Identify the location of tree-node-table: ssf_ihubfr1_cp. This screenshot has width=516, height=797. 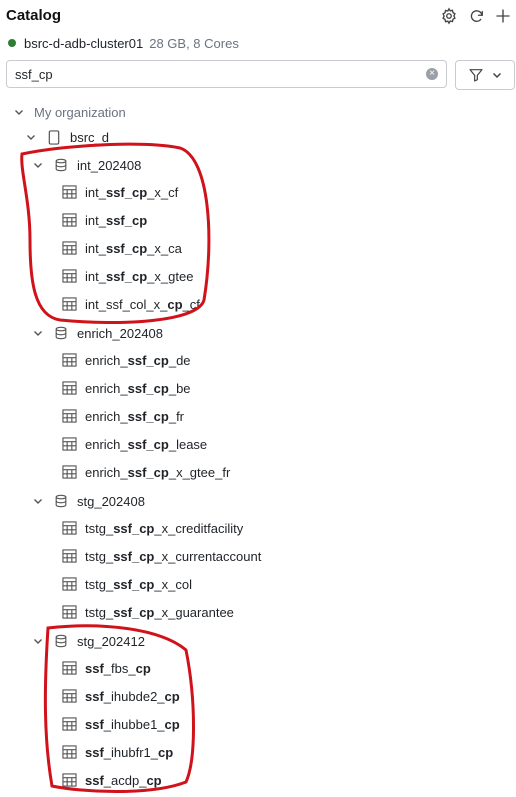
(117, 752).